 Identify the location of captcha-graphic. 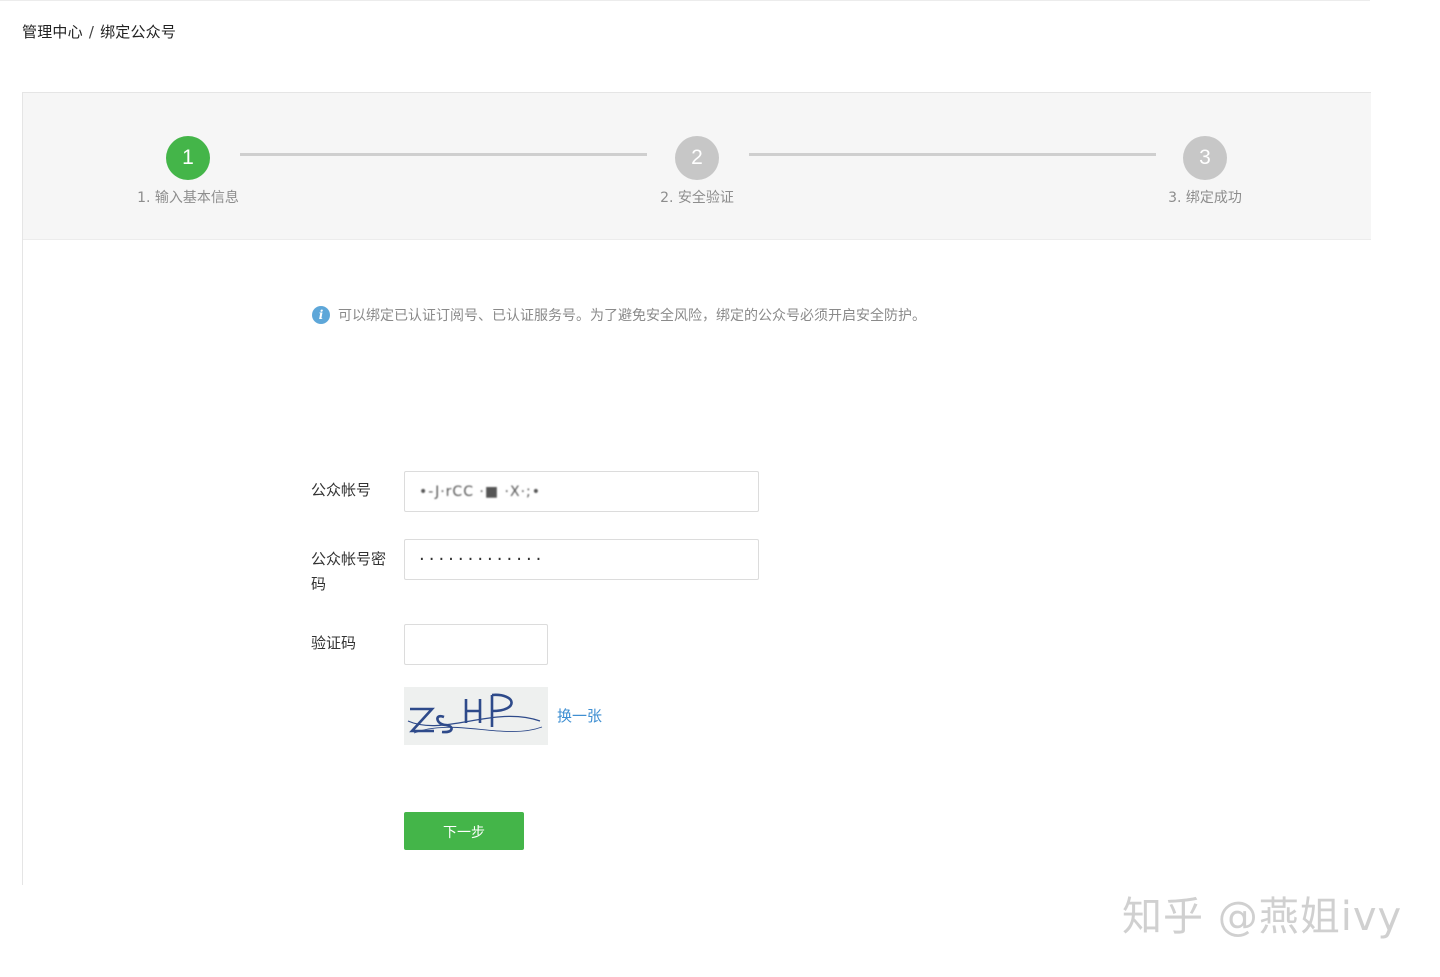
(476, 716).